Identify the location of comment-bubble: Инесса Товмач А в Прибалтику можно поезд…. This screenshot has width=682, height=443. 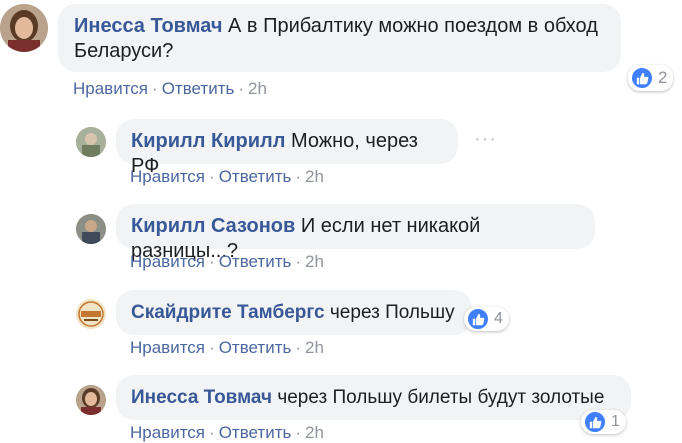
(339, 38).